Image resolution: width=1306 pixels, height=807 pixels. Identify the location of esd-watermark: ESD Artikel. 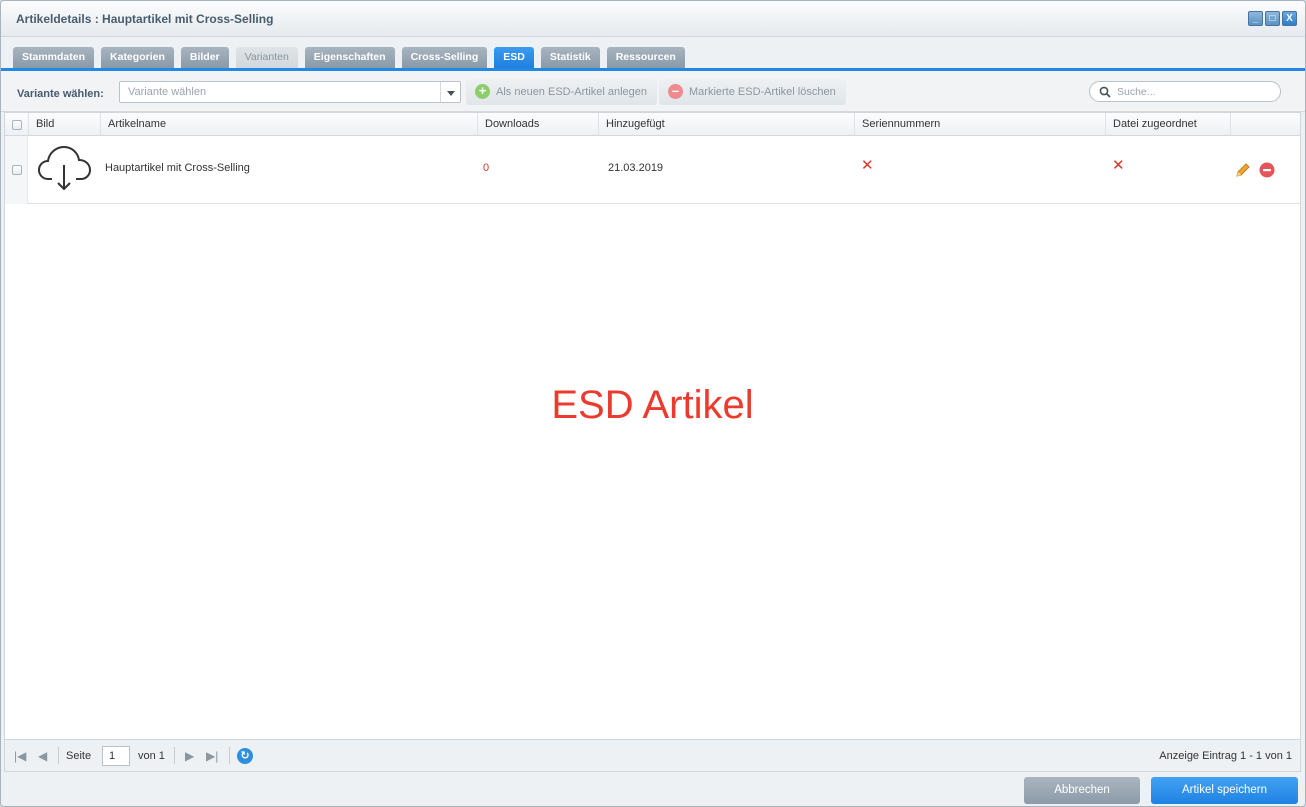
(652, 405).